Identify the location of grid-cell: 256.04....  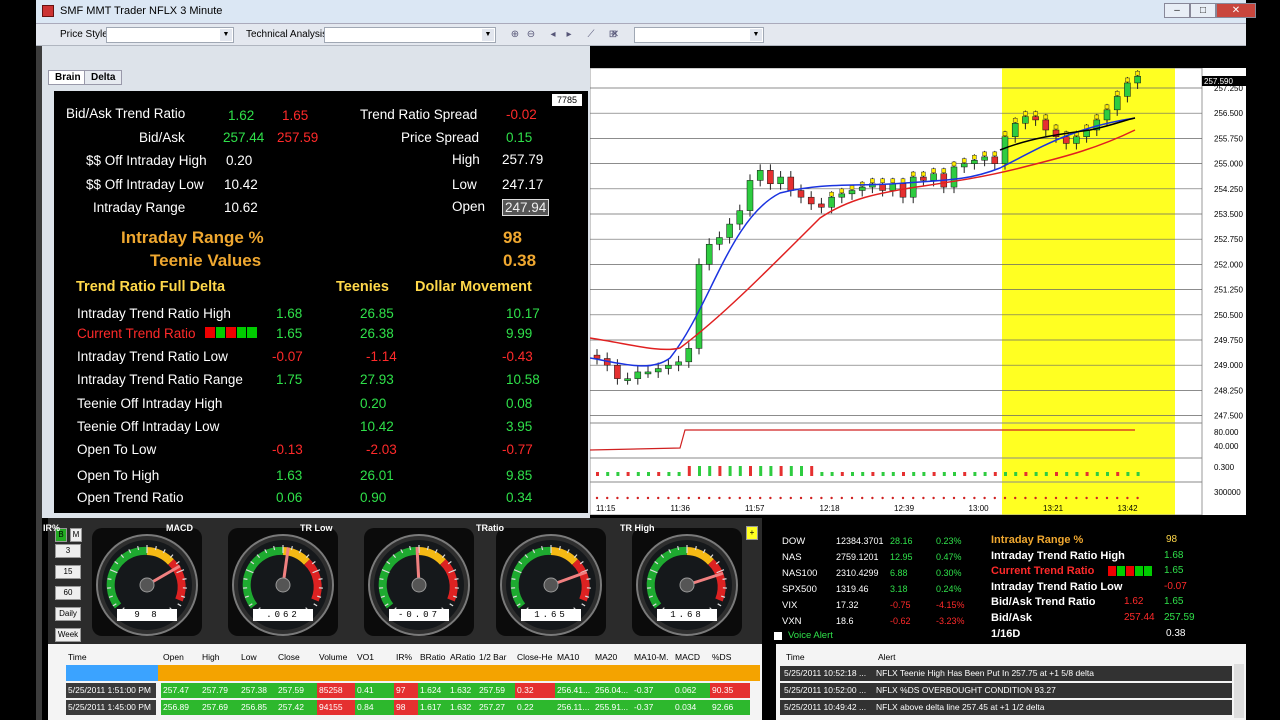
(612, 690).